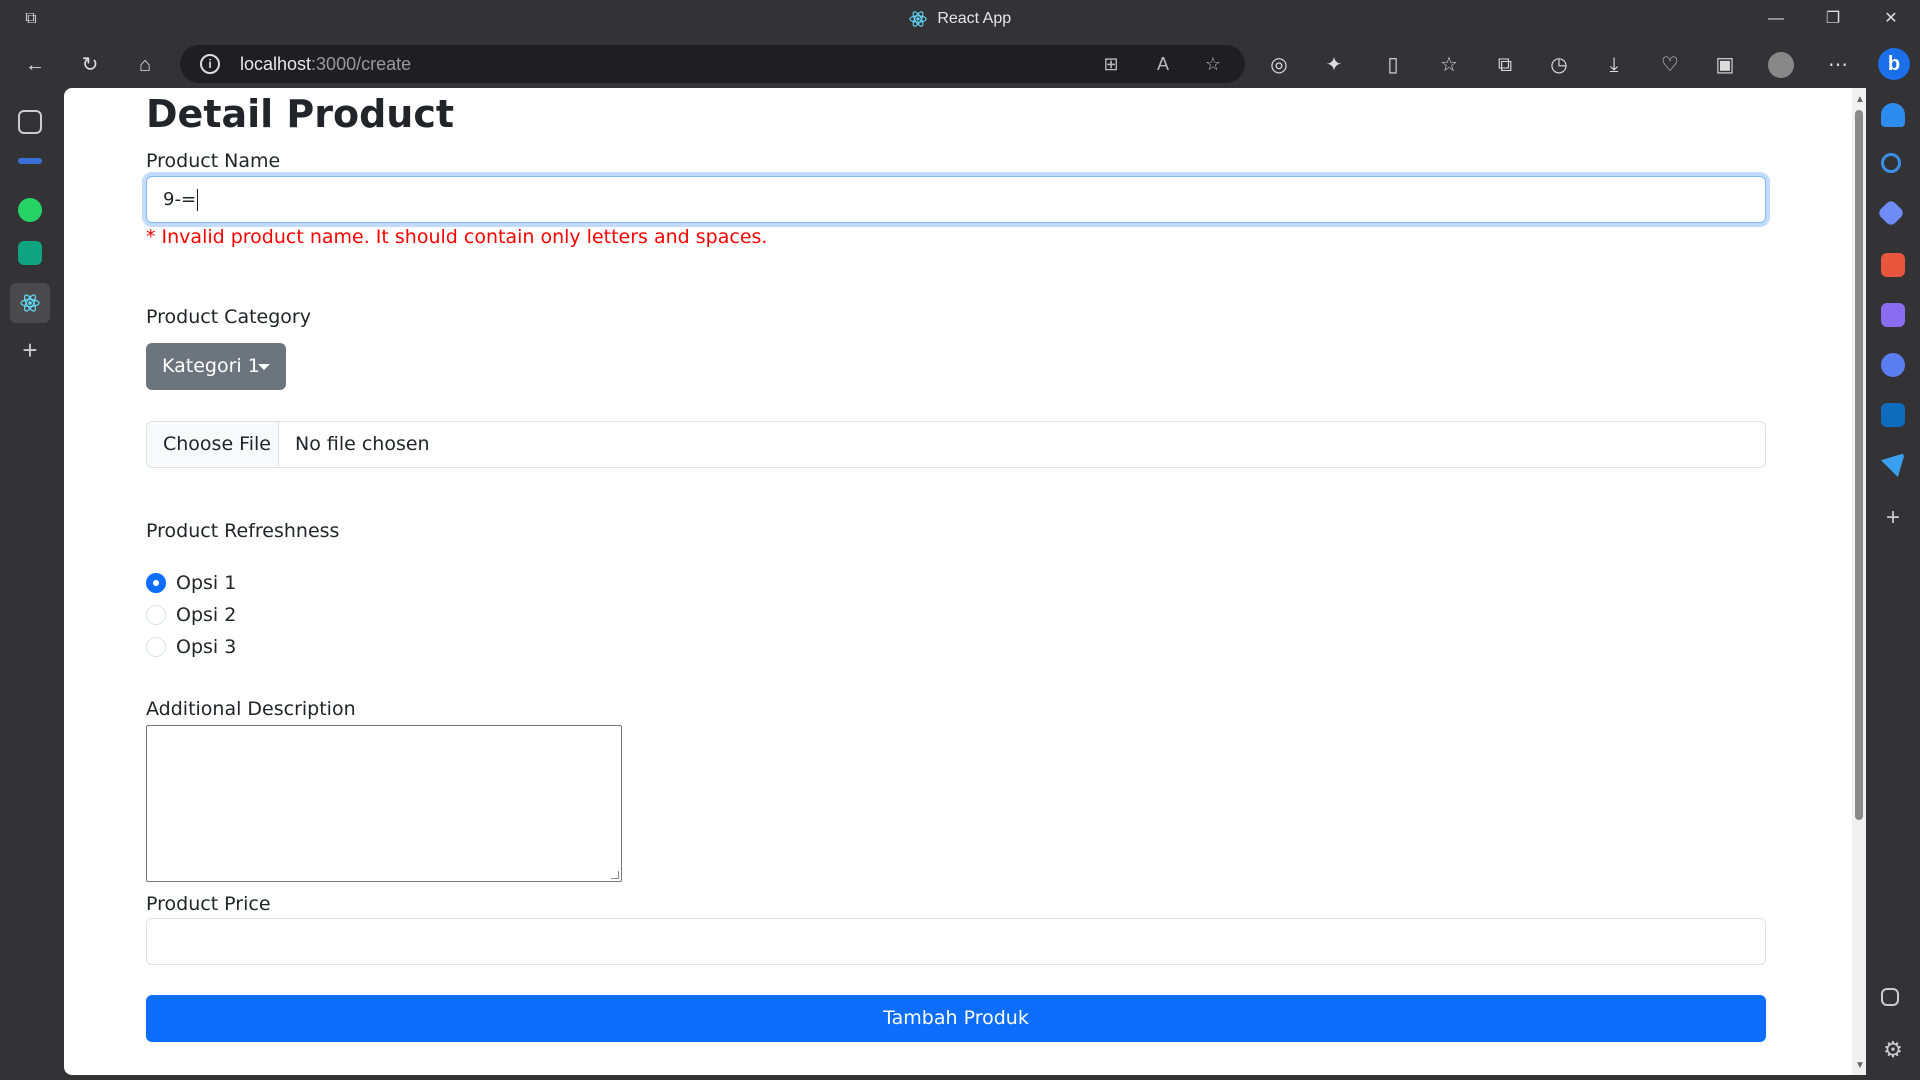 The image size is (1920, 1080). What do you see at coordinates (956, 1018) in the screenshot?
I see `tambah-produk-button: Tambah Produk` at bounding box center [956, 1018].